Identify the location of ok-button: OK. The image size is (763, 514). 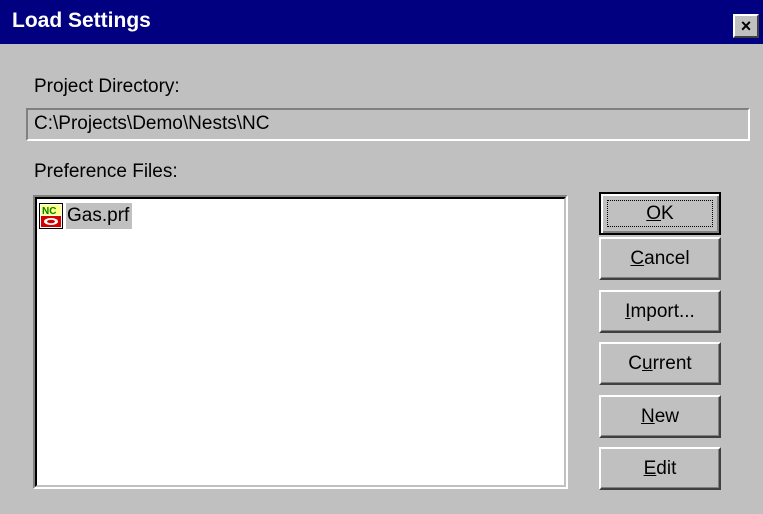
(660, 213).